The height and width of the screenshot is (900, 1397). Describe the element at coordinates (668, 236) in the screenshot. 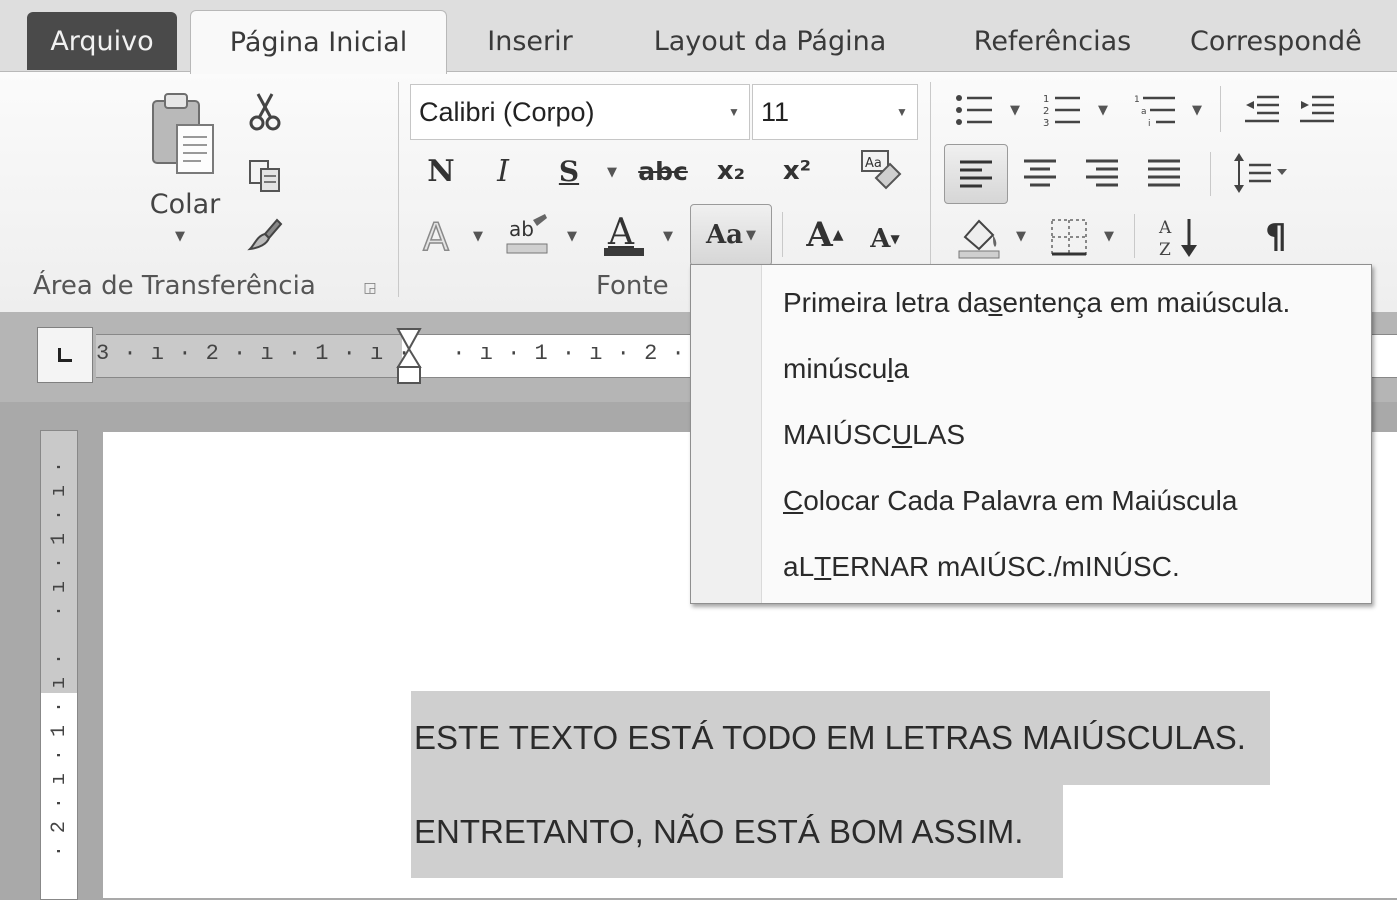

I see `font-color-dropdown-arrow: ▼` at that location.